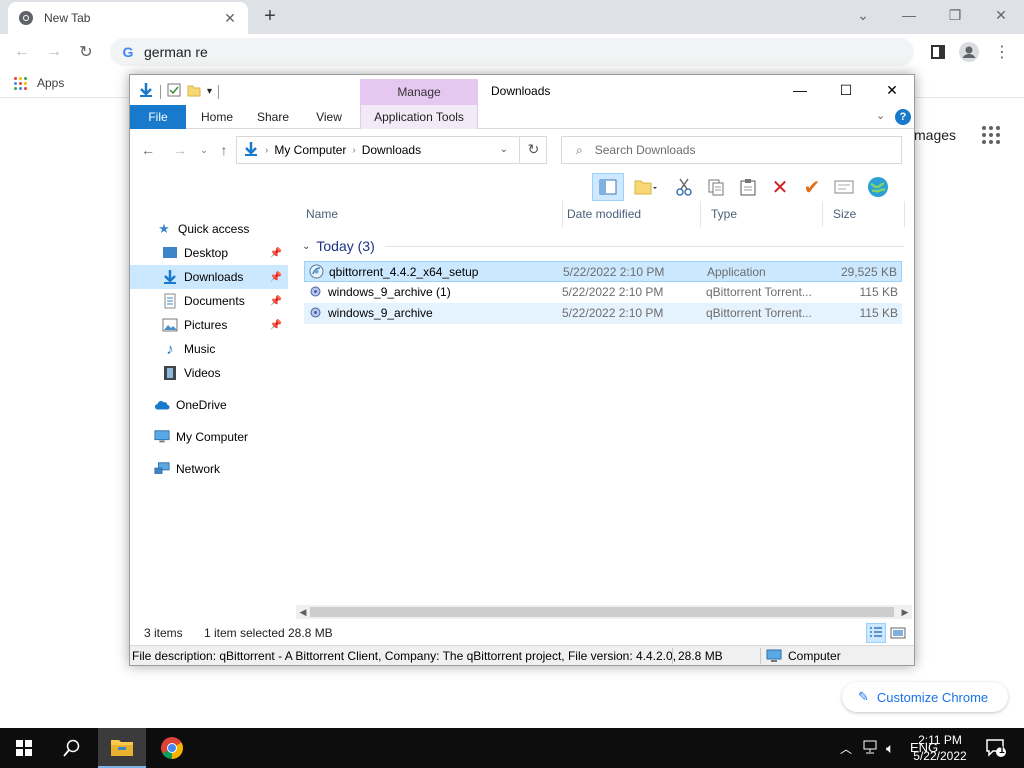 The width and height of the screenshot is (1024, 768). I want to click on show-hidden-icons-icon: ︿, so click(846, 748).